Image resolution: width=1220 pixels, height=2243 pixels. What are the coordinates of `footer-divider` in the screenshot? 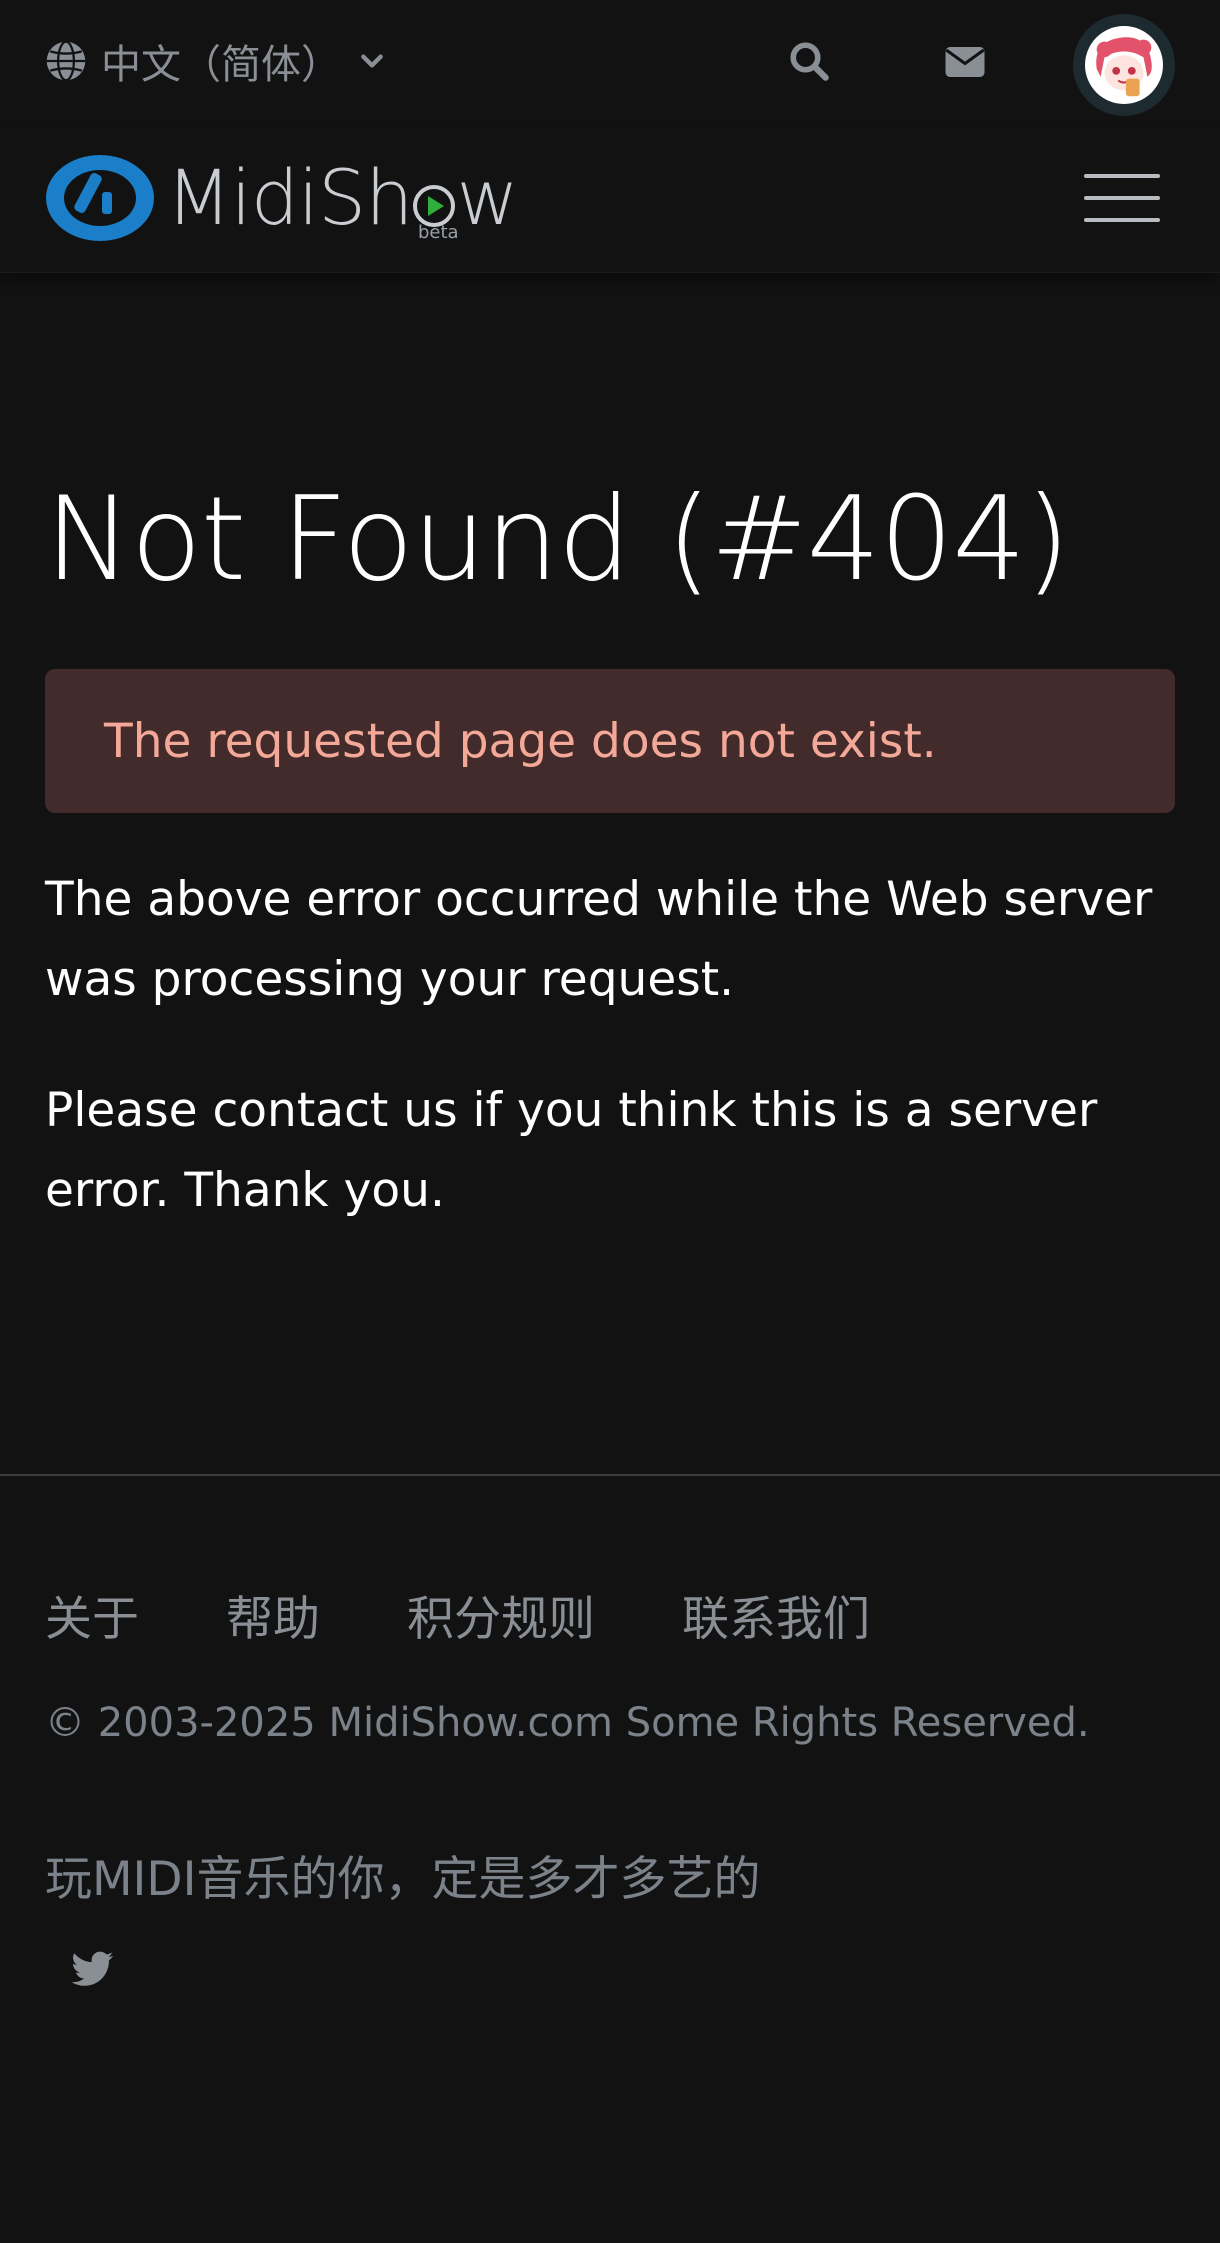 It's located at (610, 1475).